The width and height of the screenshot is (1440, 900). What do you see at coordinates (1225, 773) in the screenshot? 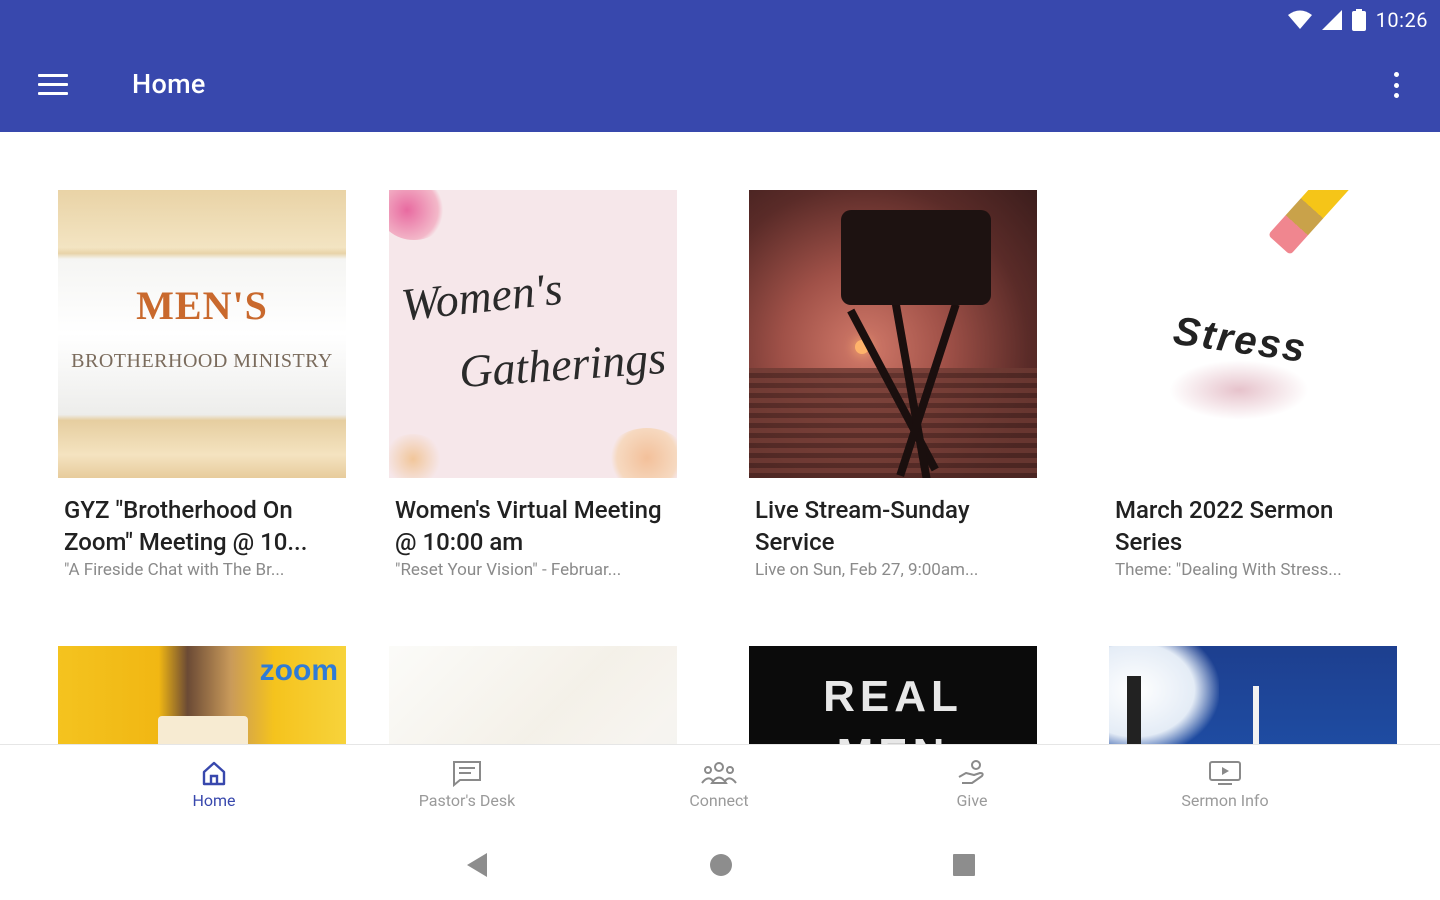
I see `video-icon` at bounding box center [1225, 773].